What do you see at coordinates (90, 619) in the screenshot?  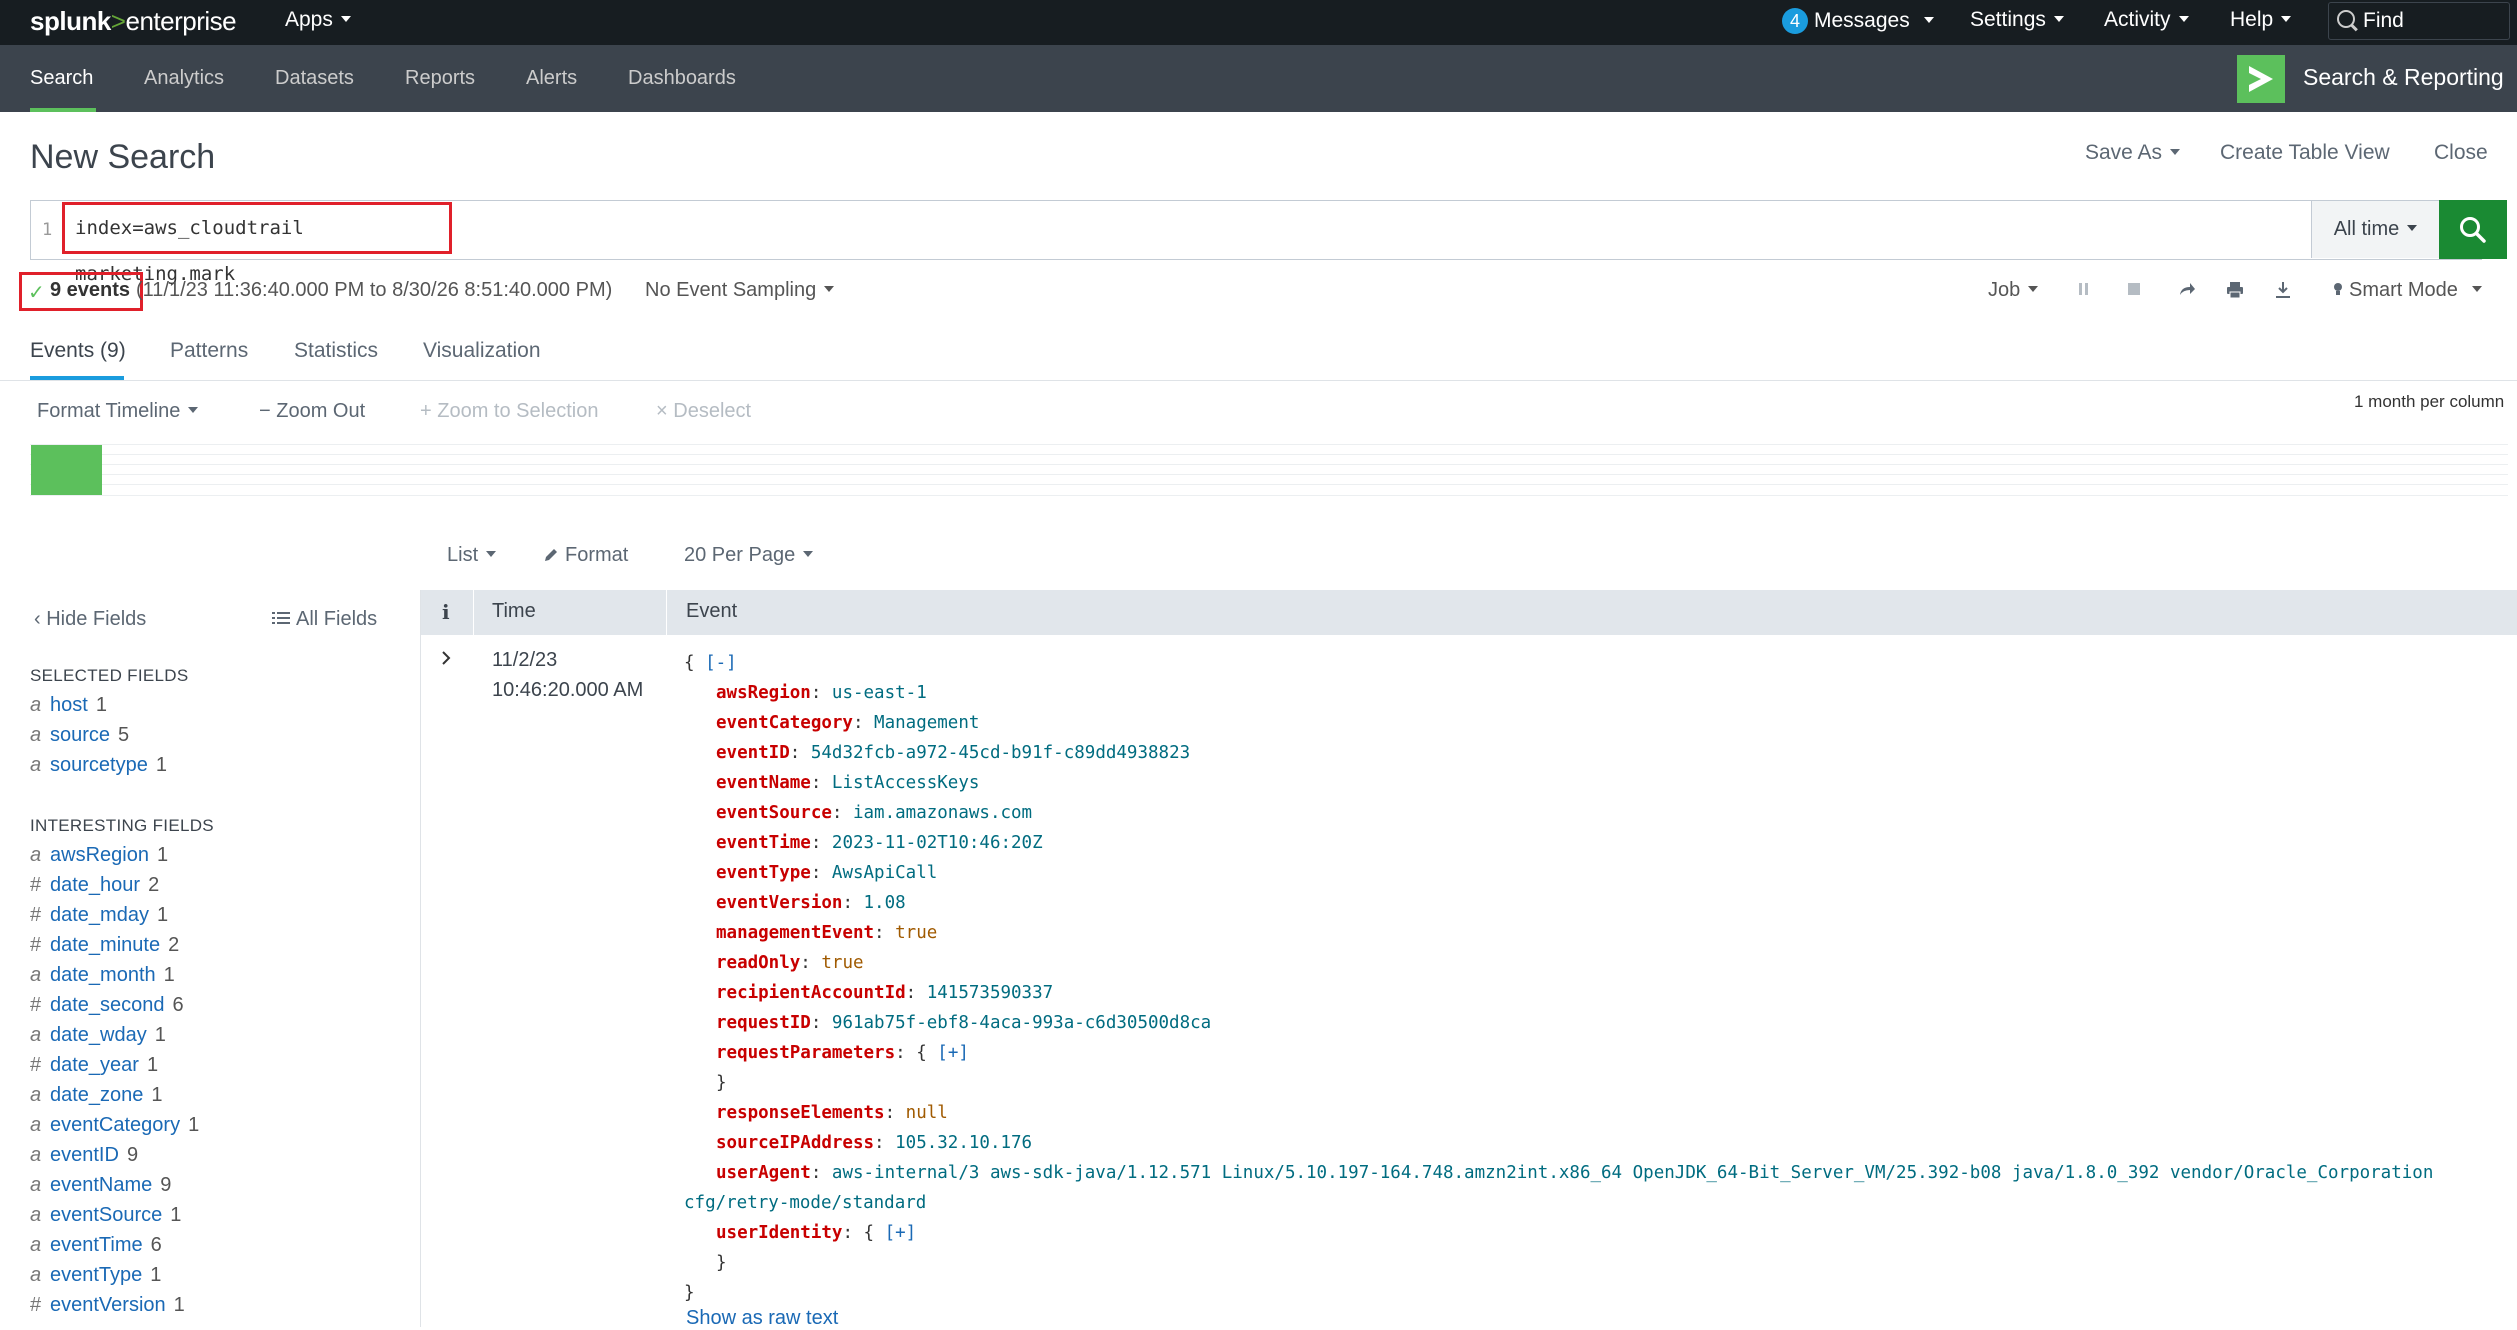 I see `hide-fields-button: ‹ Hide Fields` at bounding box center [90, 619].